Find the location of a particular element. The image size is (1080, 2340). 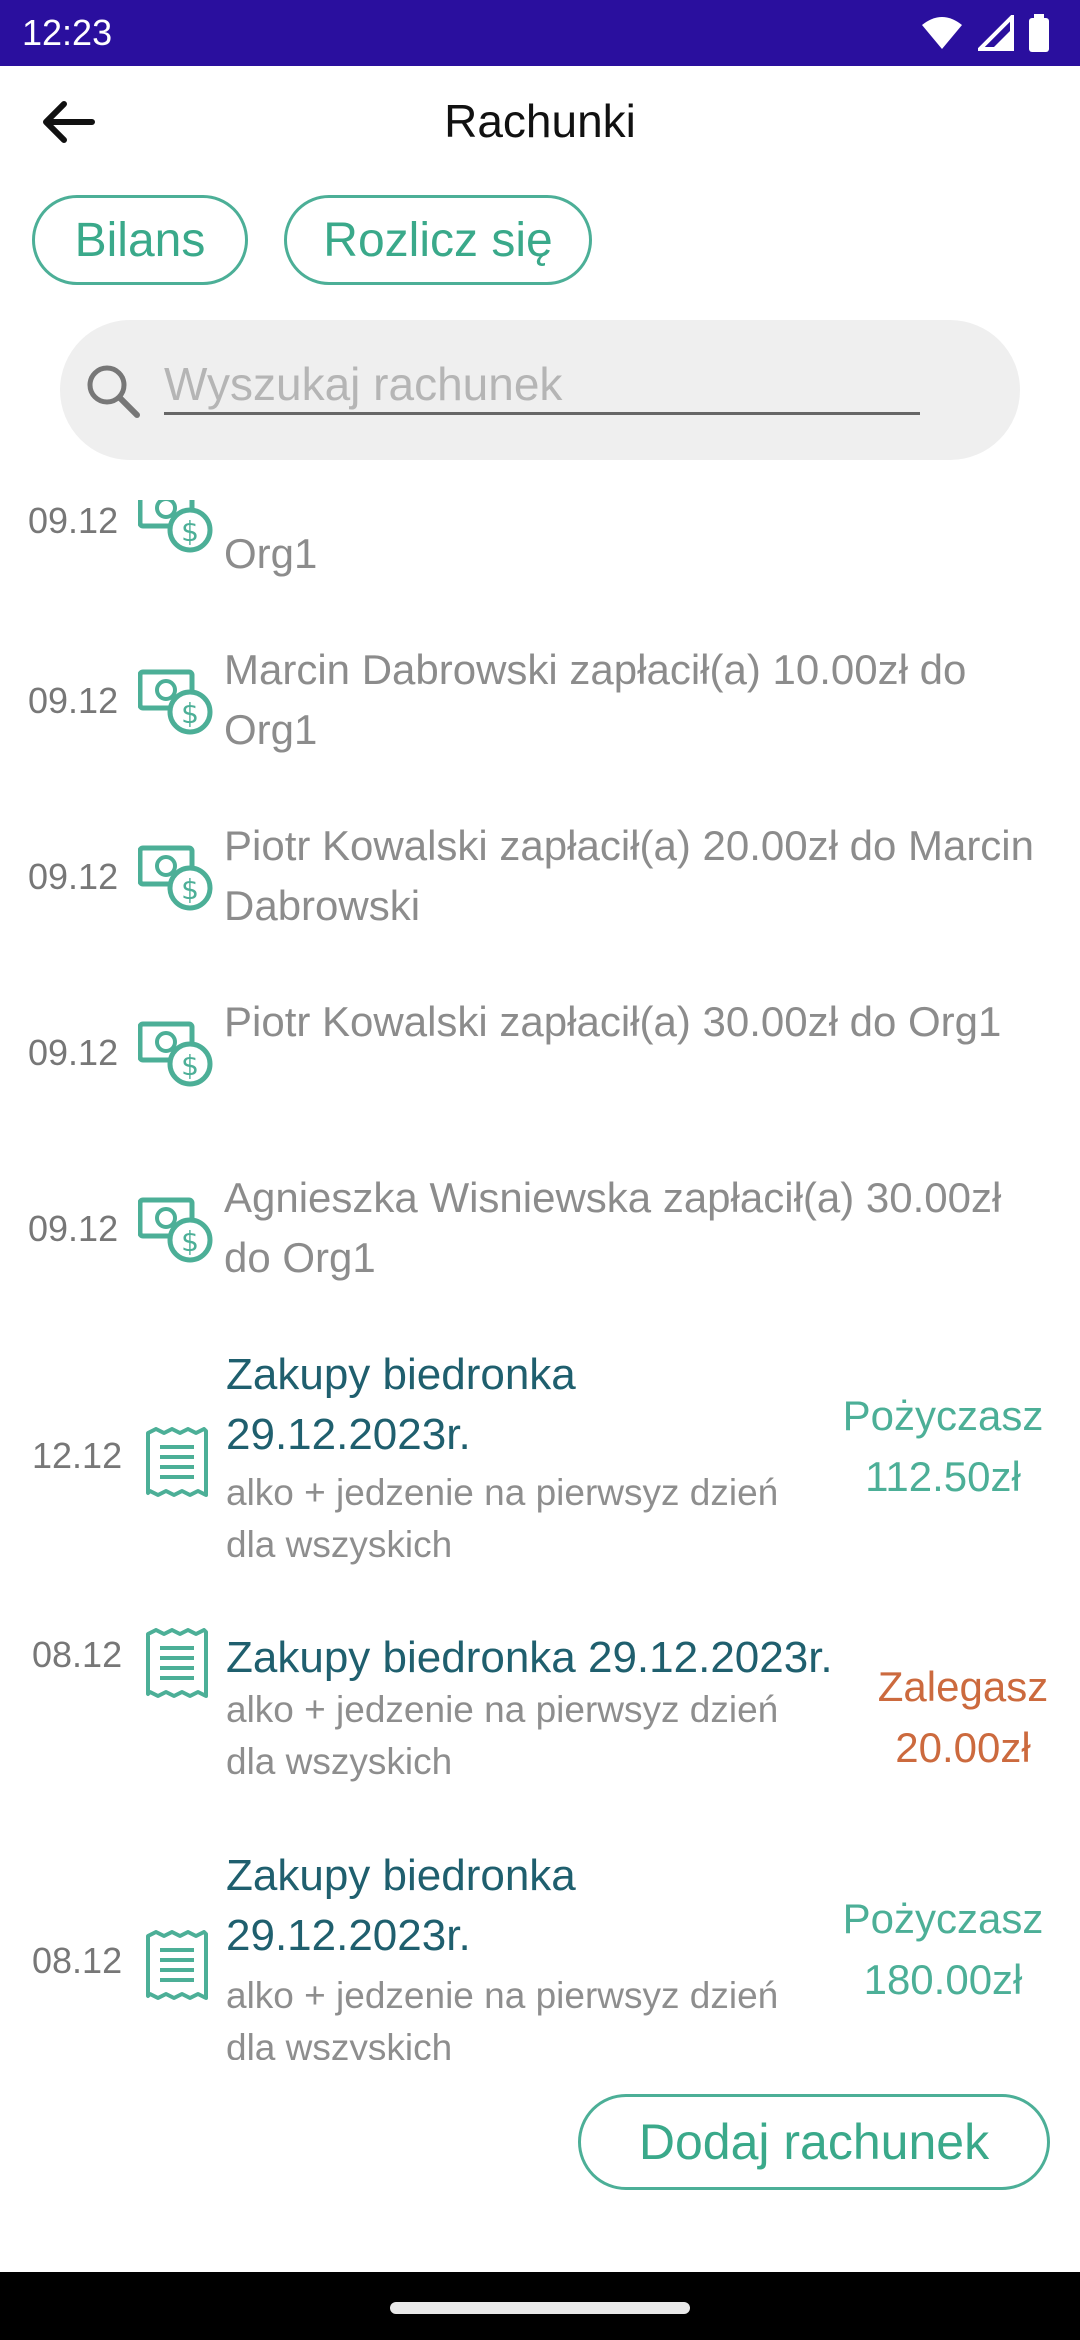

search-bar is located at coordinates (540, 390).